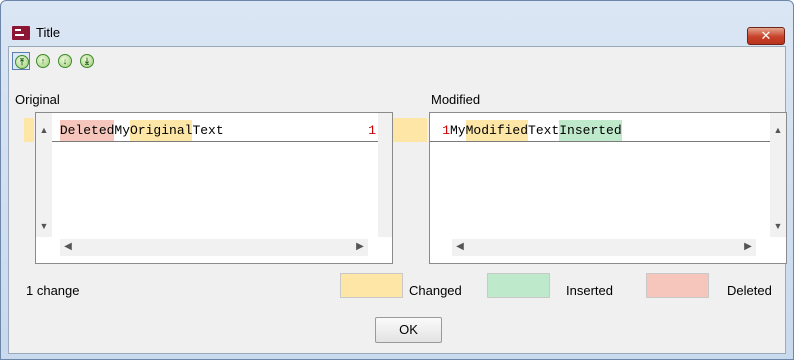  What do you see at coordinates (385, 175) in the screenshot?
I see `right-gutter` at bounding box center [385, 175].